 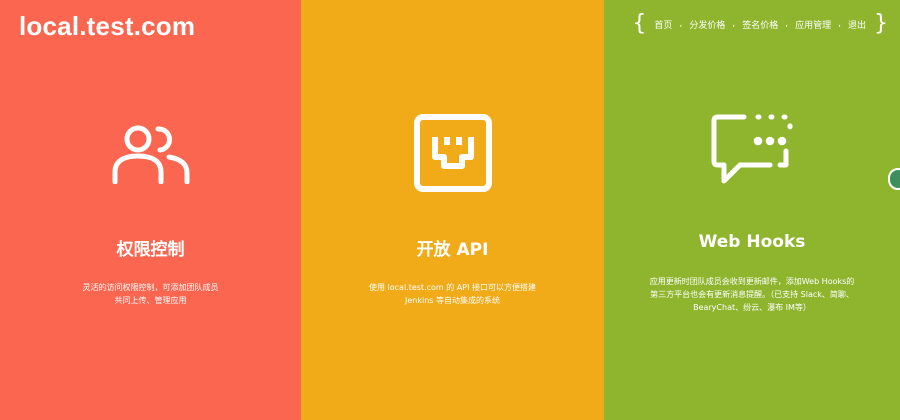 I want to click on site-logo: local.test.com, so click(x=107, y=26).